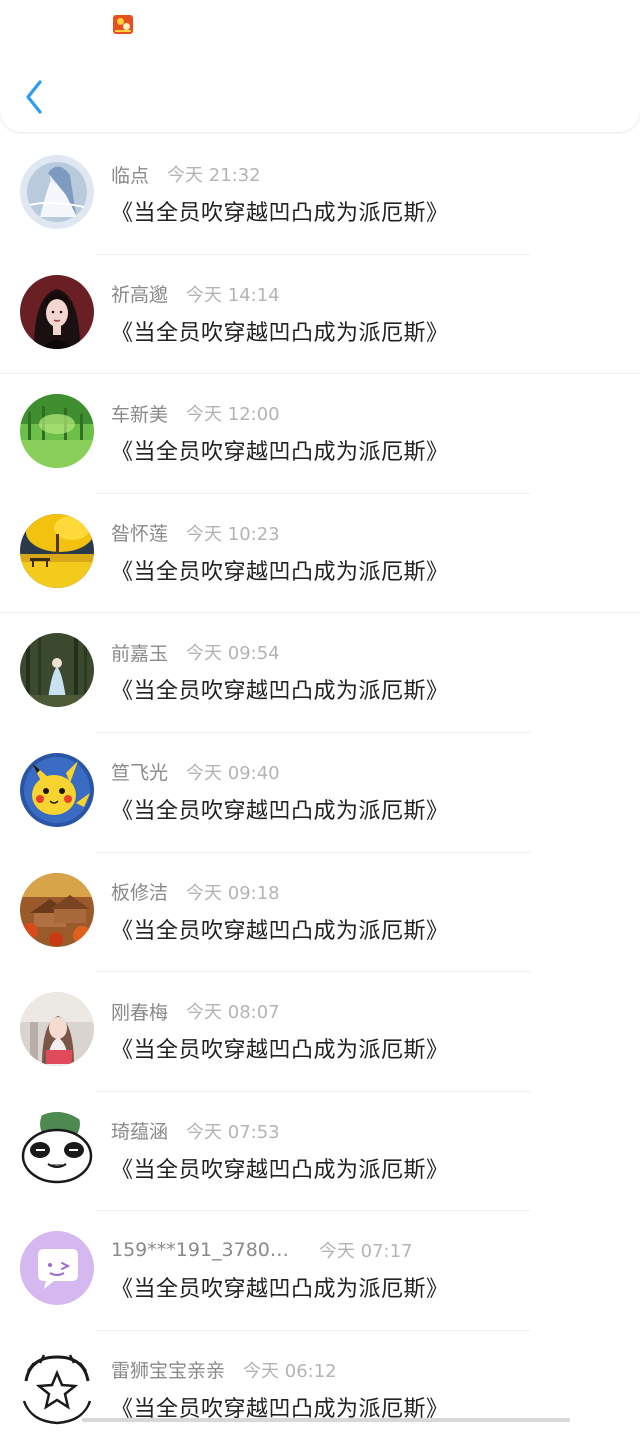 The image size is (640, 1451). What do you see at coordinates (139, 1011) in the screenshot?
I see `sender-name: 刚春梅` at bounding box center [139, 1011].